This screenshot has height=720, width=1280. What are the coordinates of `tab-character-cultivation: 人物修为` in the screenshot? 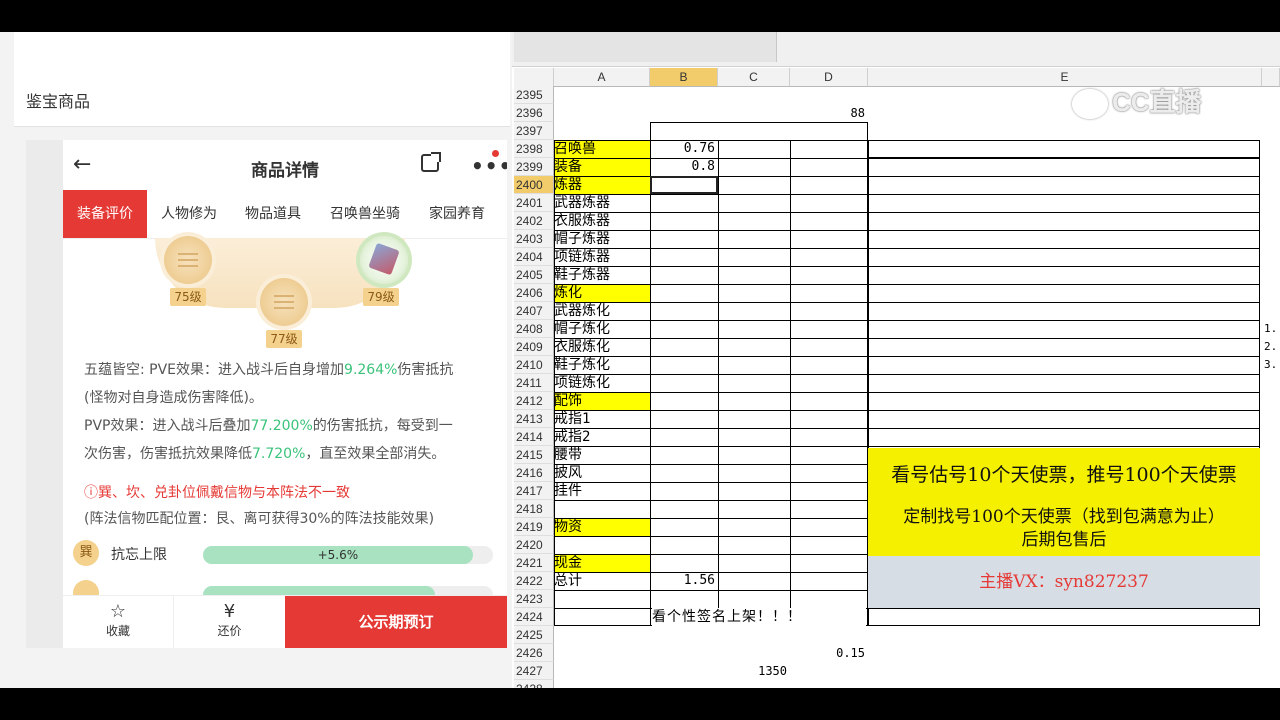 It's located at (189, 214).